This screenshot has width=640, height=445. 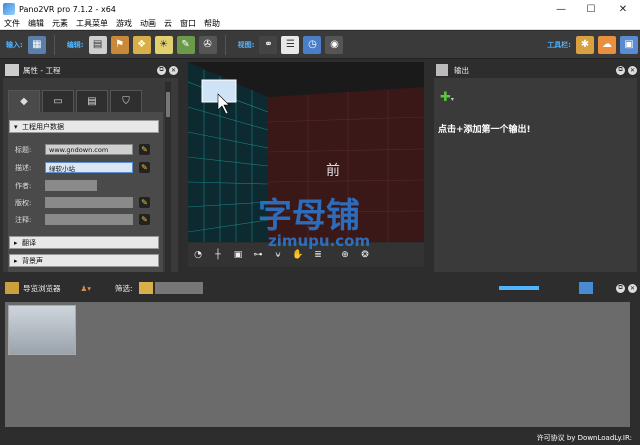 I want to click on layers-icon: ≣, so click(x=318, y=255).